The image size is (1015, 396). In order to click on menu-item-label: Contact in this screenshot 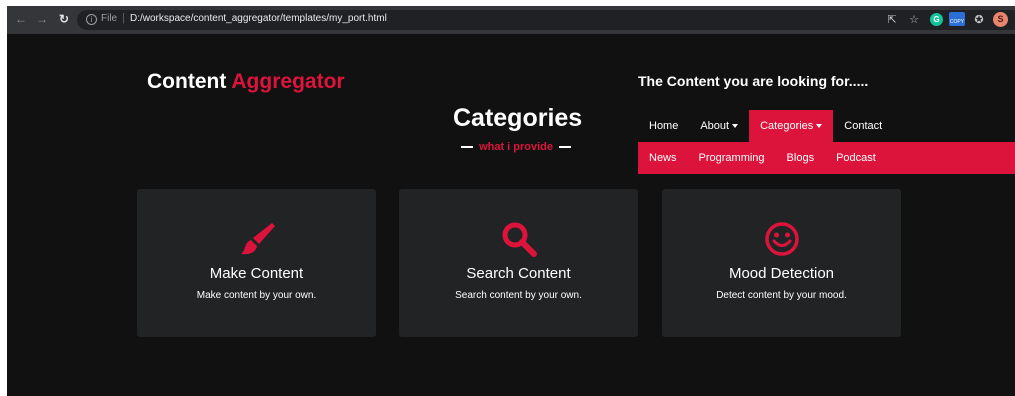, I will do `click(863, 126)`.